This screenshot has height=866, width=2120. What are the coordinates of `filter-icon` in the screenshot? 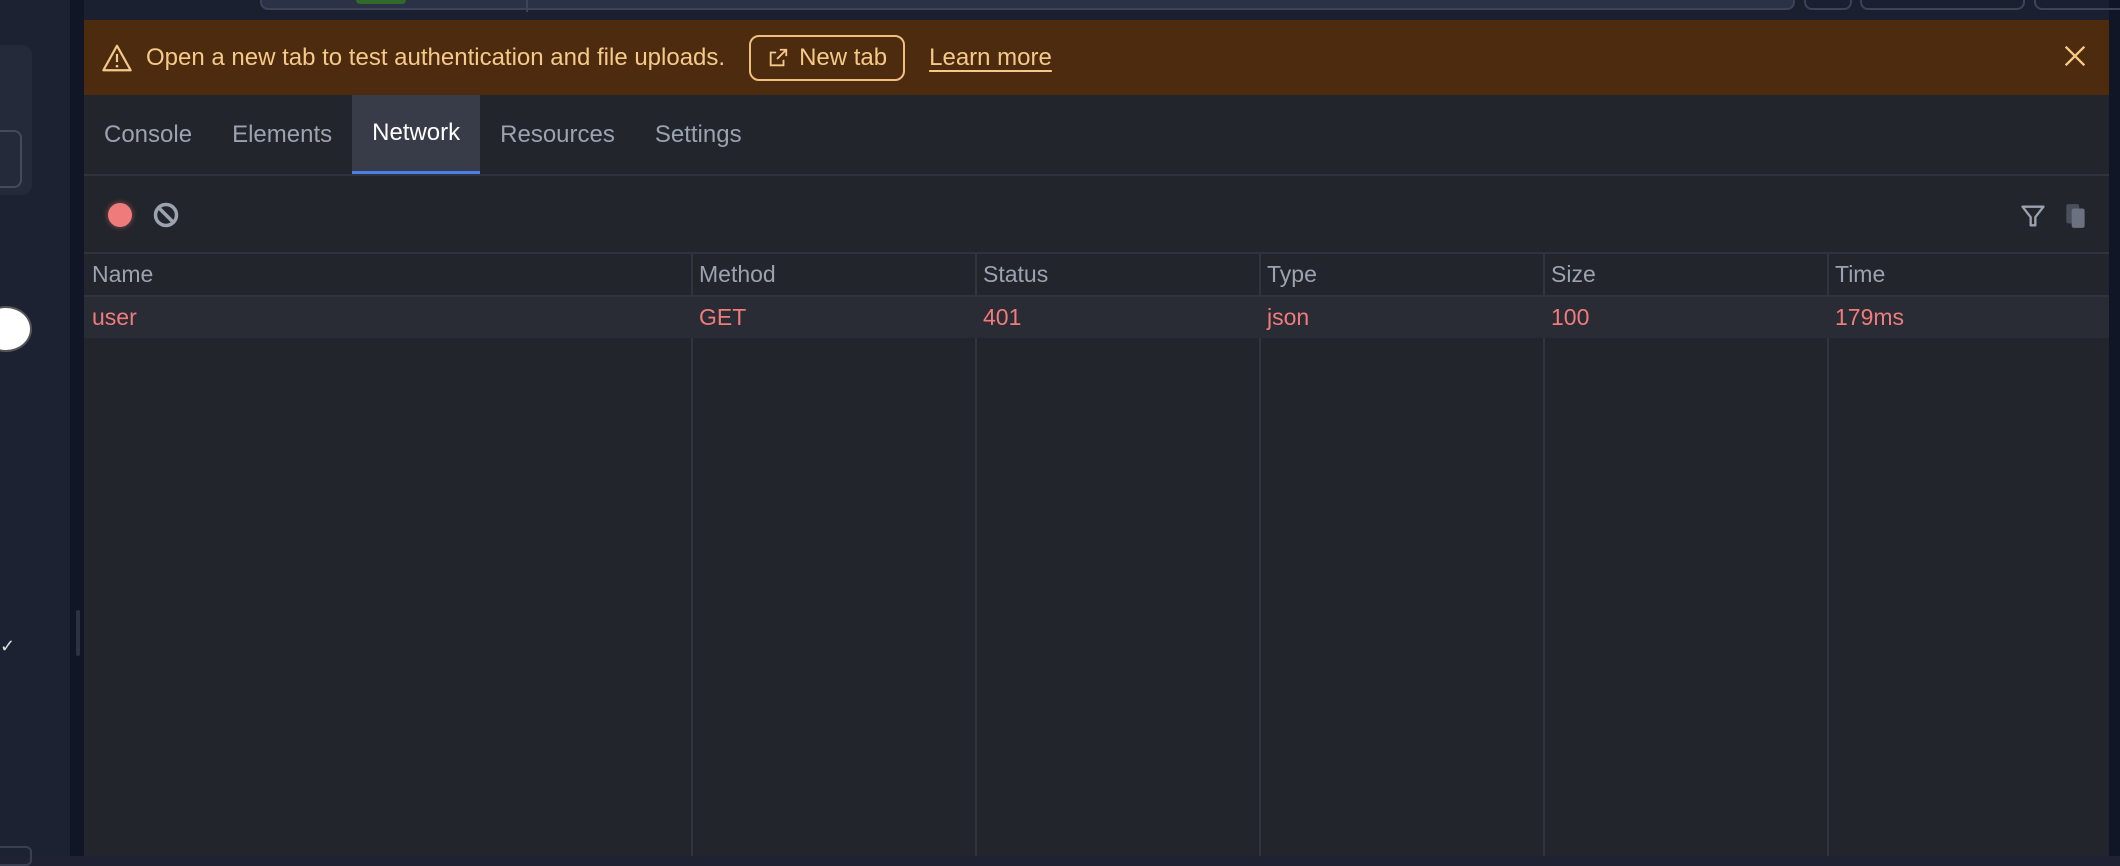 It's located at (2033, 216).